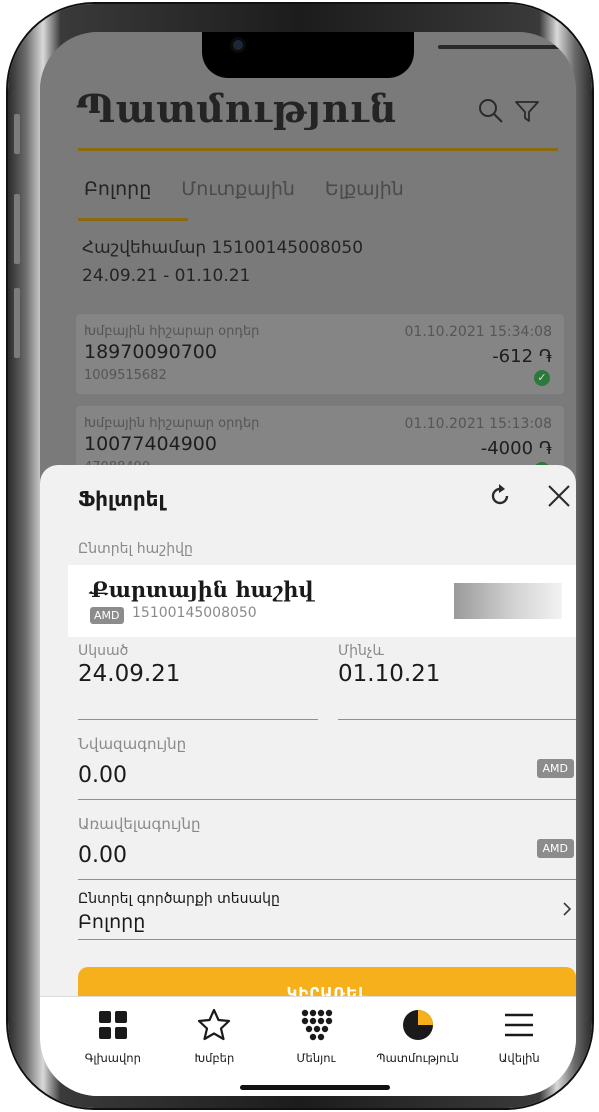 The width and height of the screenshot is (599, 1112). Describe the element at coordinates (478, 424) in the screenshot. I see `transaction-datetime: 01.10.2021 15:13:08` at that location.